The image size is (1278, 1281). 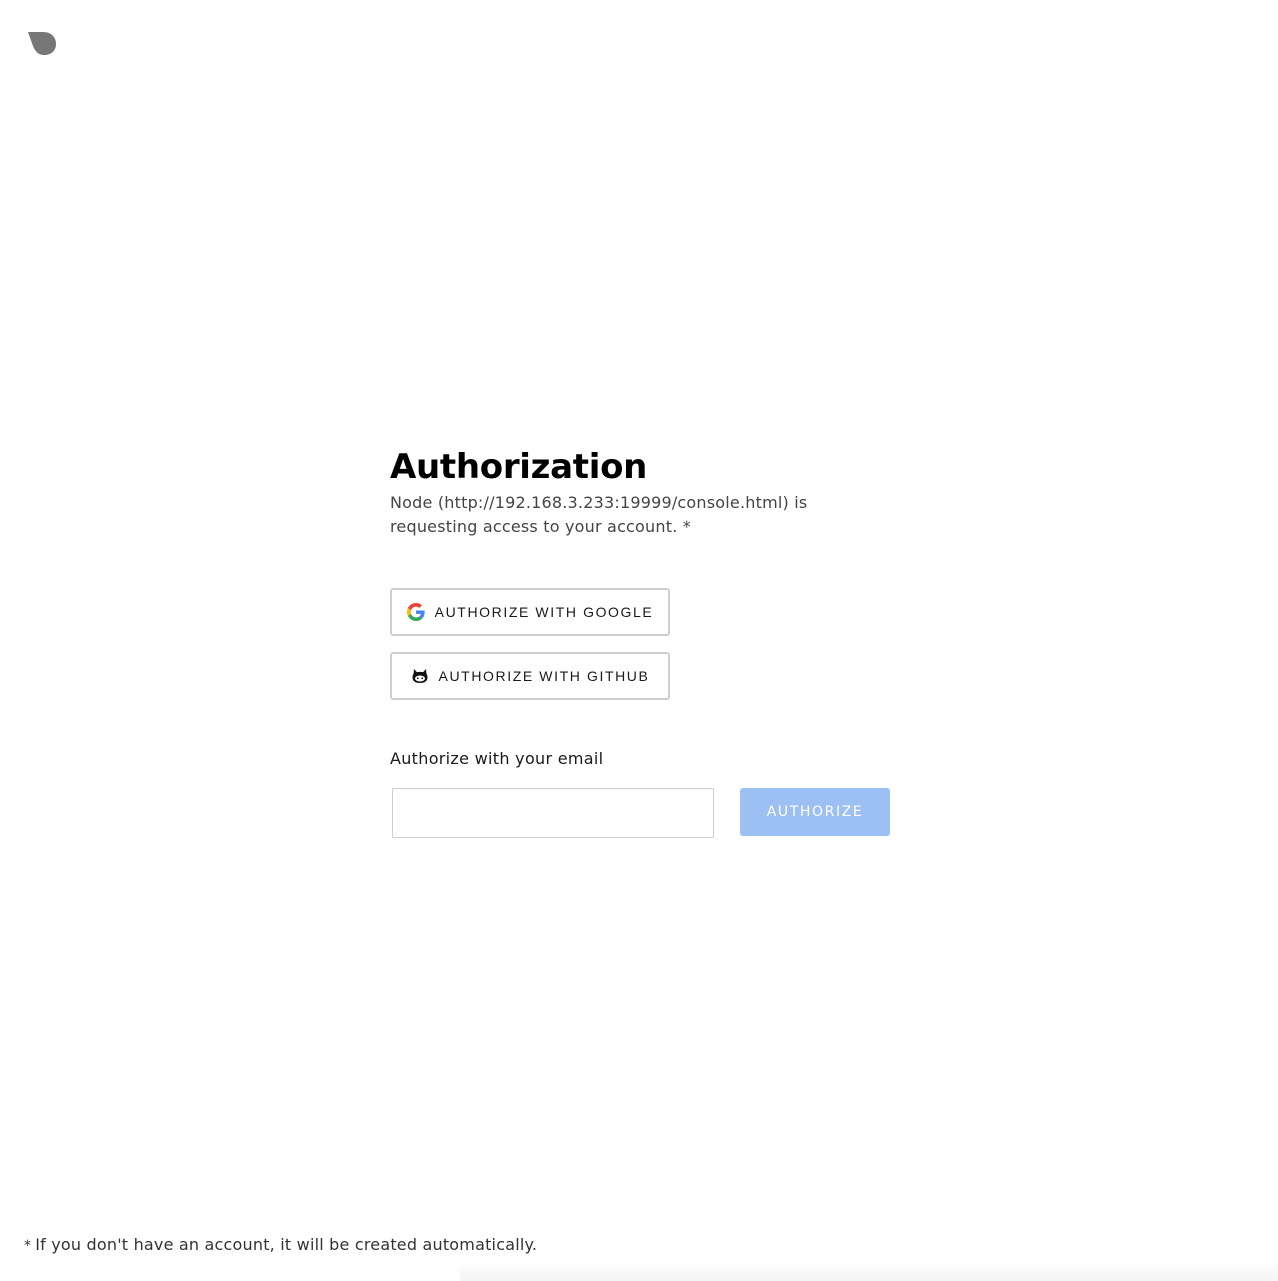 What do you see at coordinates (420, 676) in the screenshot?
I see `github-icon` at bounding box center [420, 676].